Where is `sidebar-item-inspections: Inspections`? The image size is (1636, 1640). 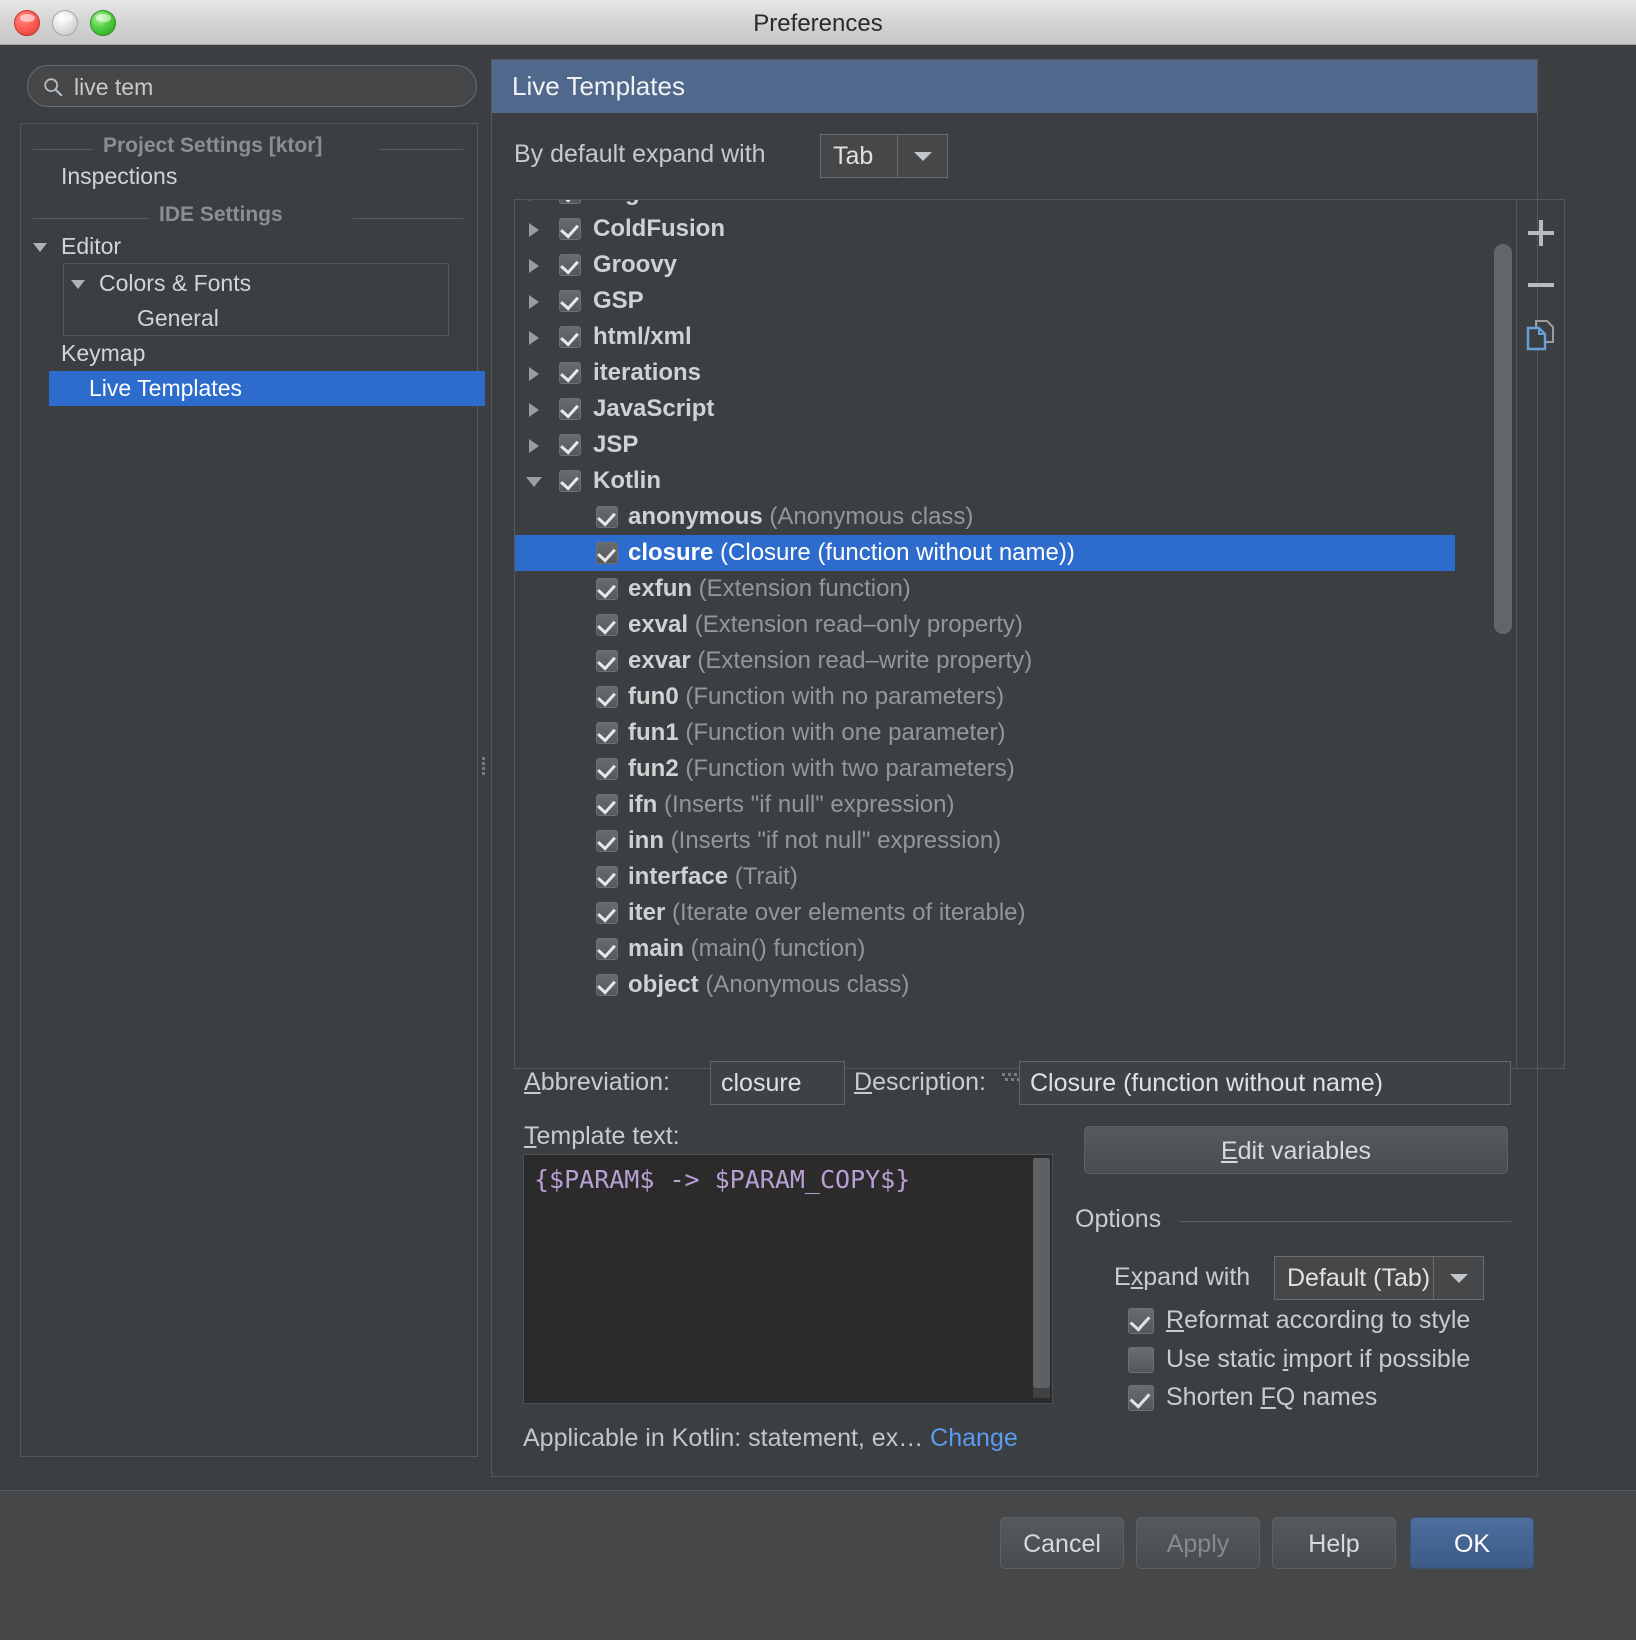
sidebar-item-inspections: Inspections is located at coordinates (269, 176).